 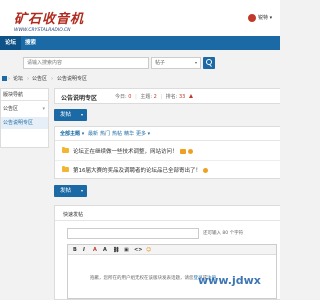 What do you see at coordinates (167, 220) in the screenshot?
I see `divider` at bounding box center [167, 220].